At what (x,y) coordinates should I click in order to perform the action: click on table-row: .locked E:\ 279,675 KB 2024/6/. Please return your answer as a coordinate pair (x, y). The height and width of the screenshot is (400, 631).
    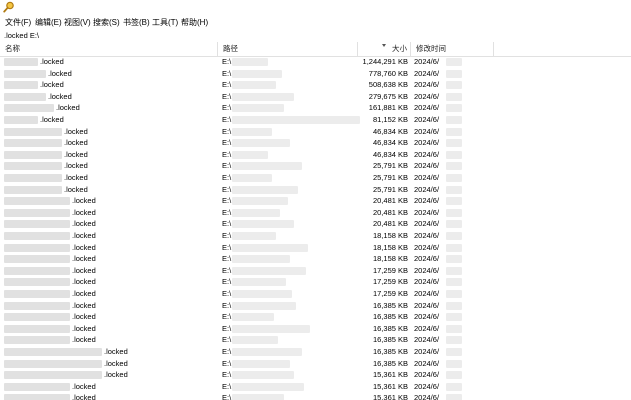
    Looking at the image, I should click on (315, 97).